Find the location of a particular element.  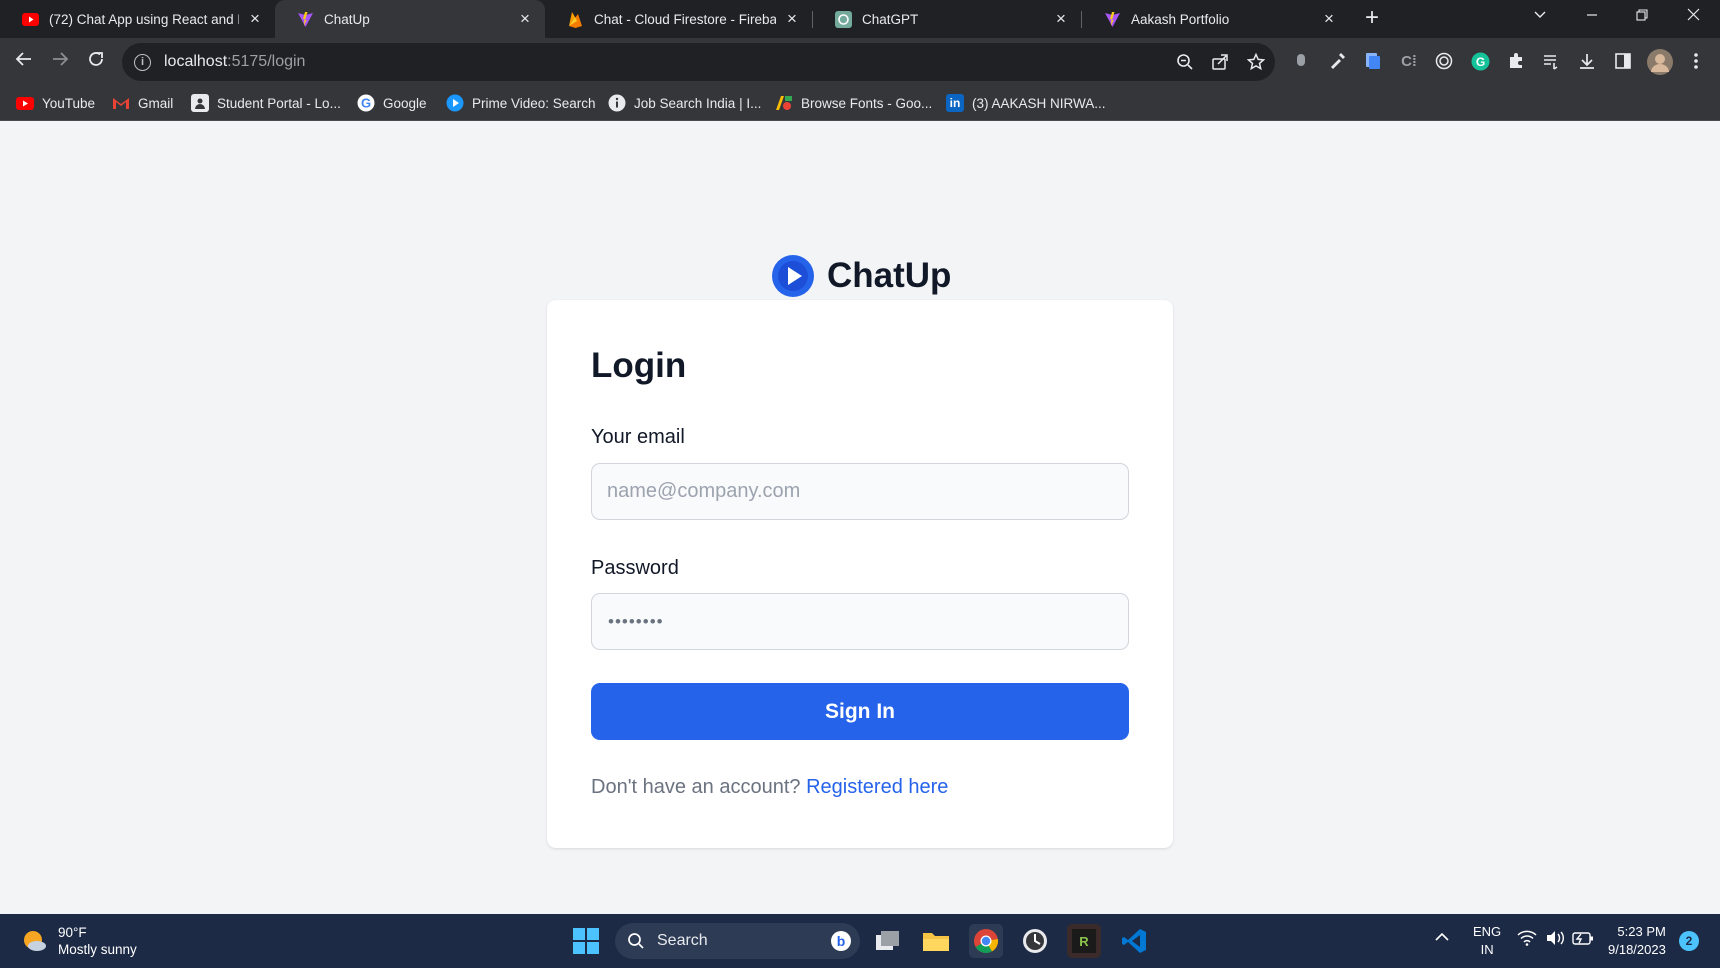

profile-avatar is located at coordinates (1660, 62).